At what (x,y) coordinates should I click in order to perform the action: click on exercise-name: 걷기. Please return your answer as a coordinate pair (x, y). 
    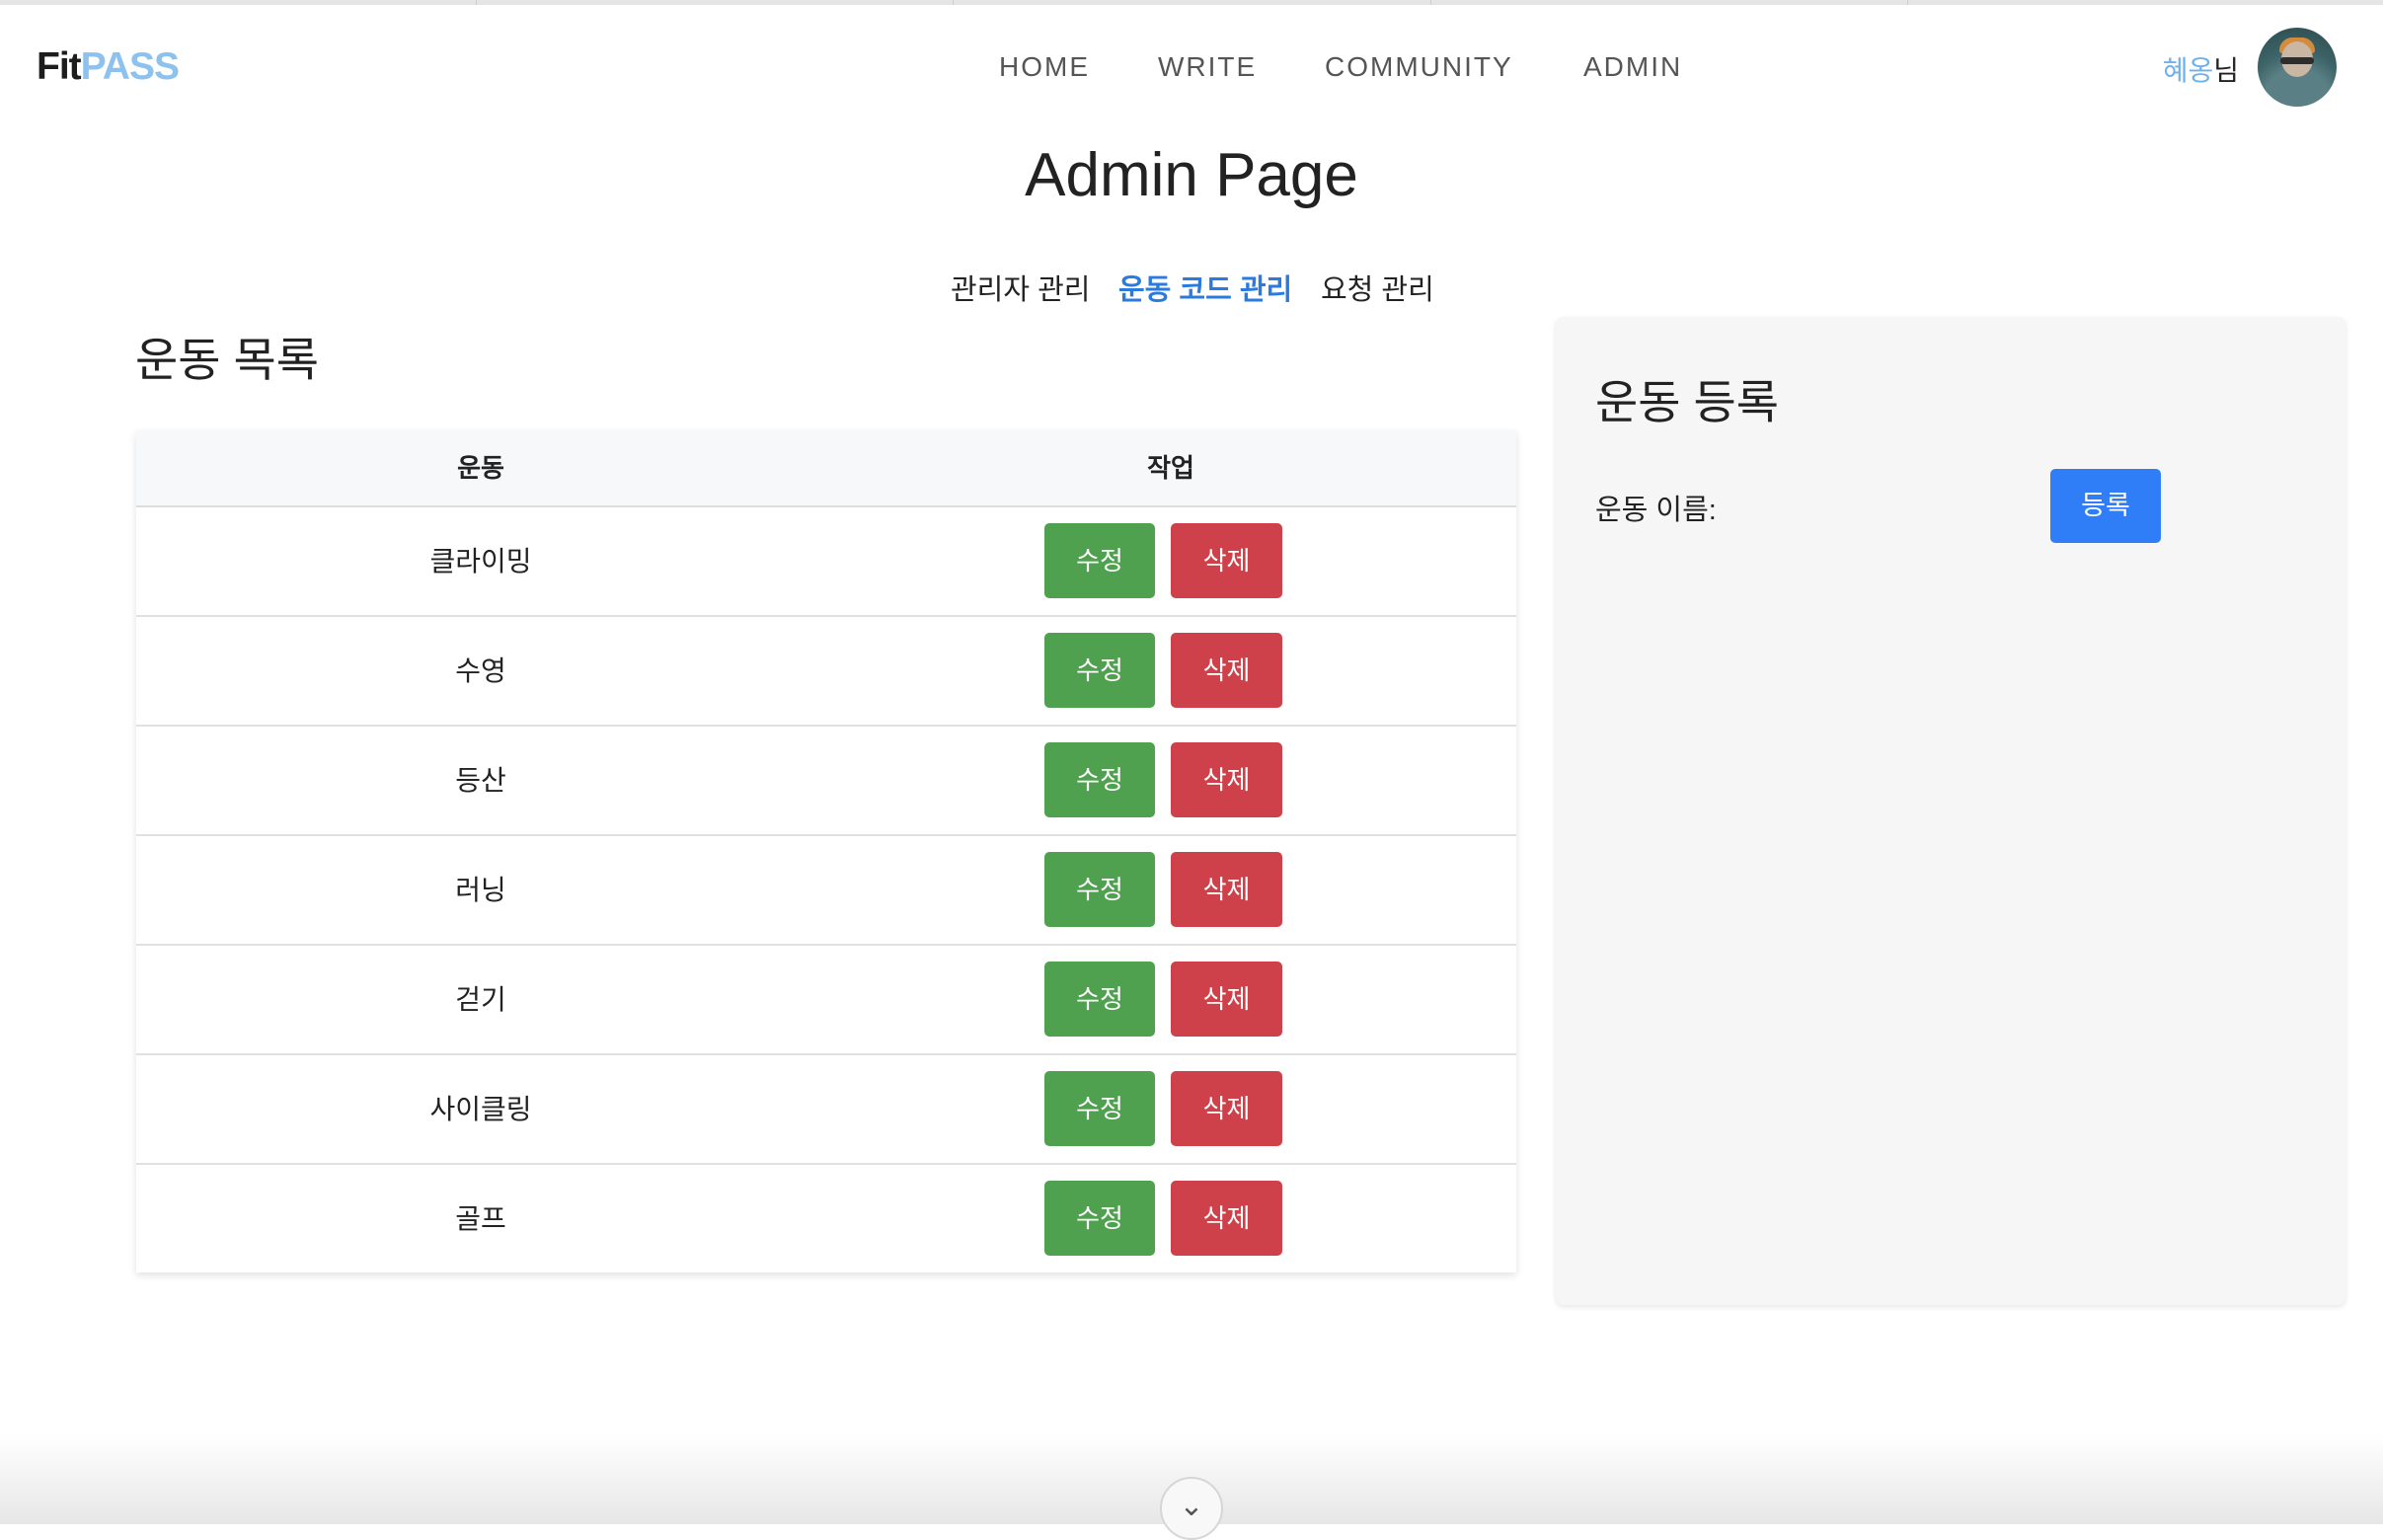
    Looking at the image, I should click on (480, 999).